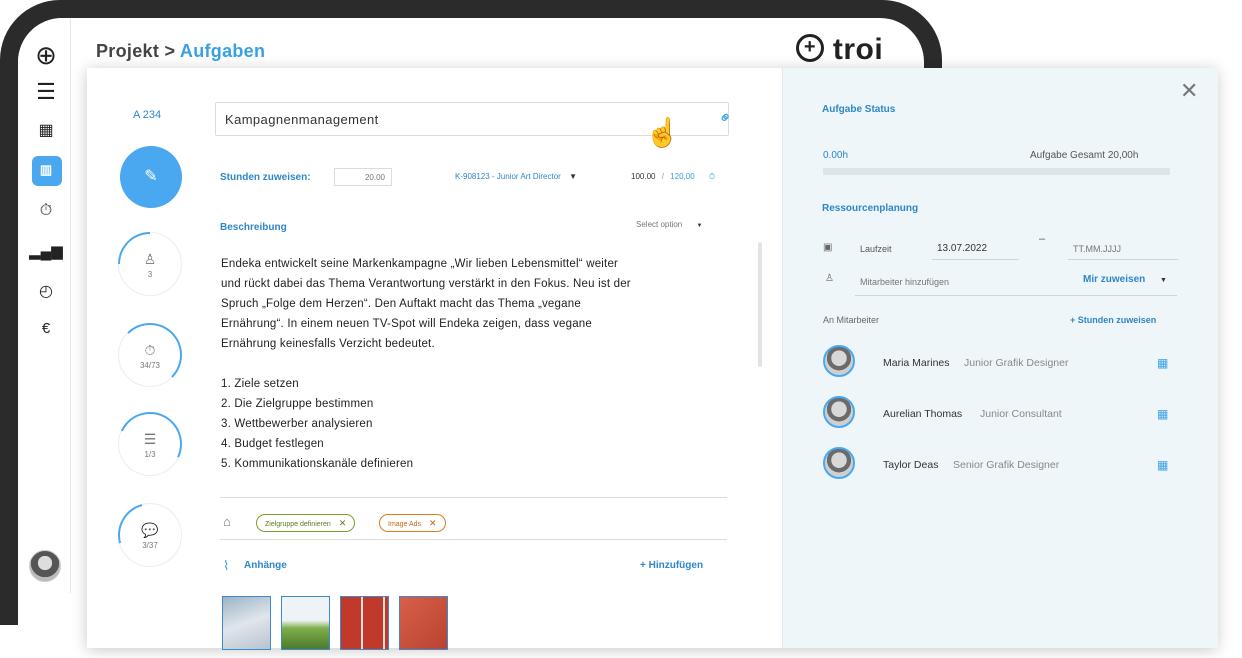  I want to click on pencil-icon: ✎, so click(151, 176).